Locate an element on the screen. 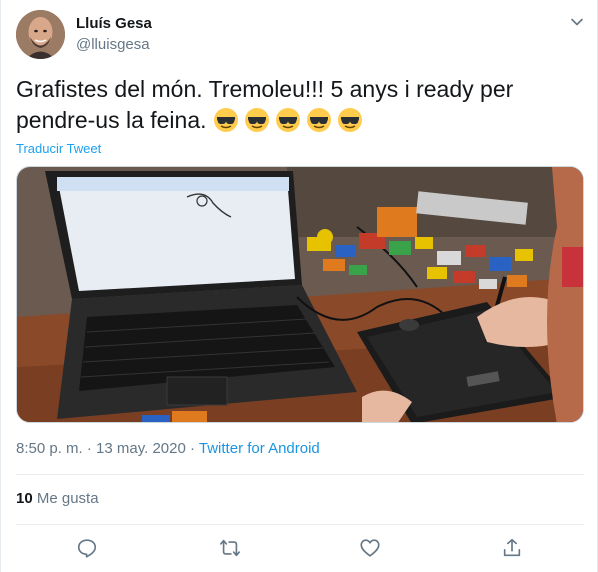 The width and height of the screenshot is (598, 572). tweet-time: 8:50 p. m. is located at coordinates (49, 448).